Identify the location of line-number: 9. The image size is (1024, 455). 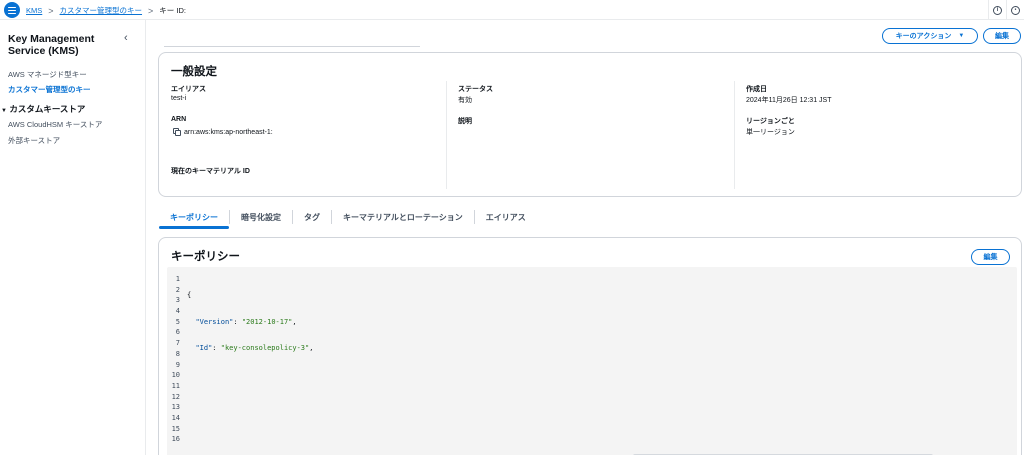
(177, 364).